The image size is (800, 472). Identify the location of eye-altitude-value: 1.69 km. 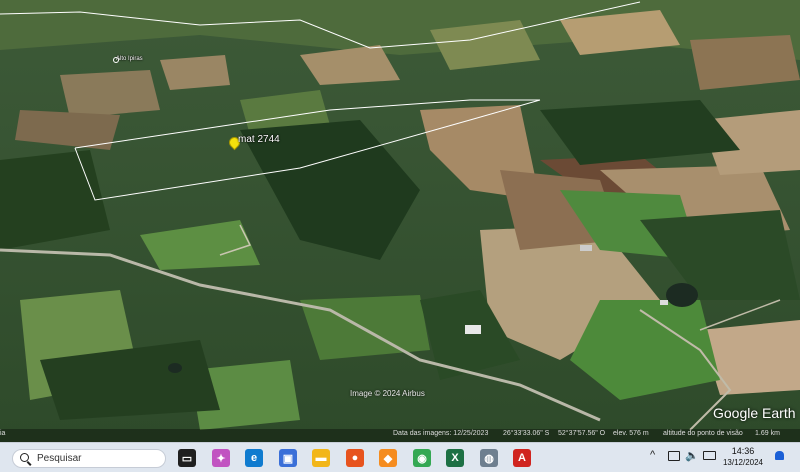
(767, 433).